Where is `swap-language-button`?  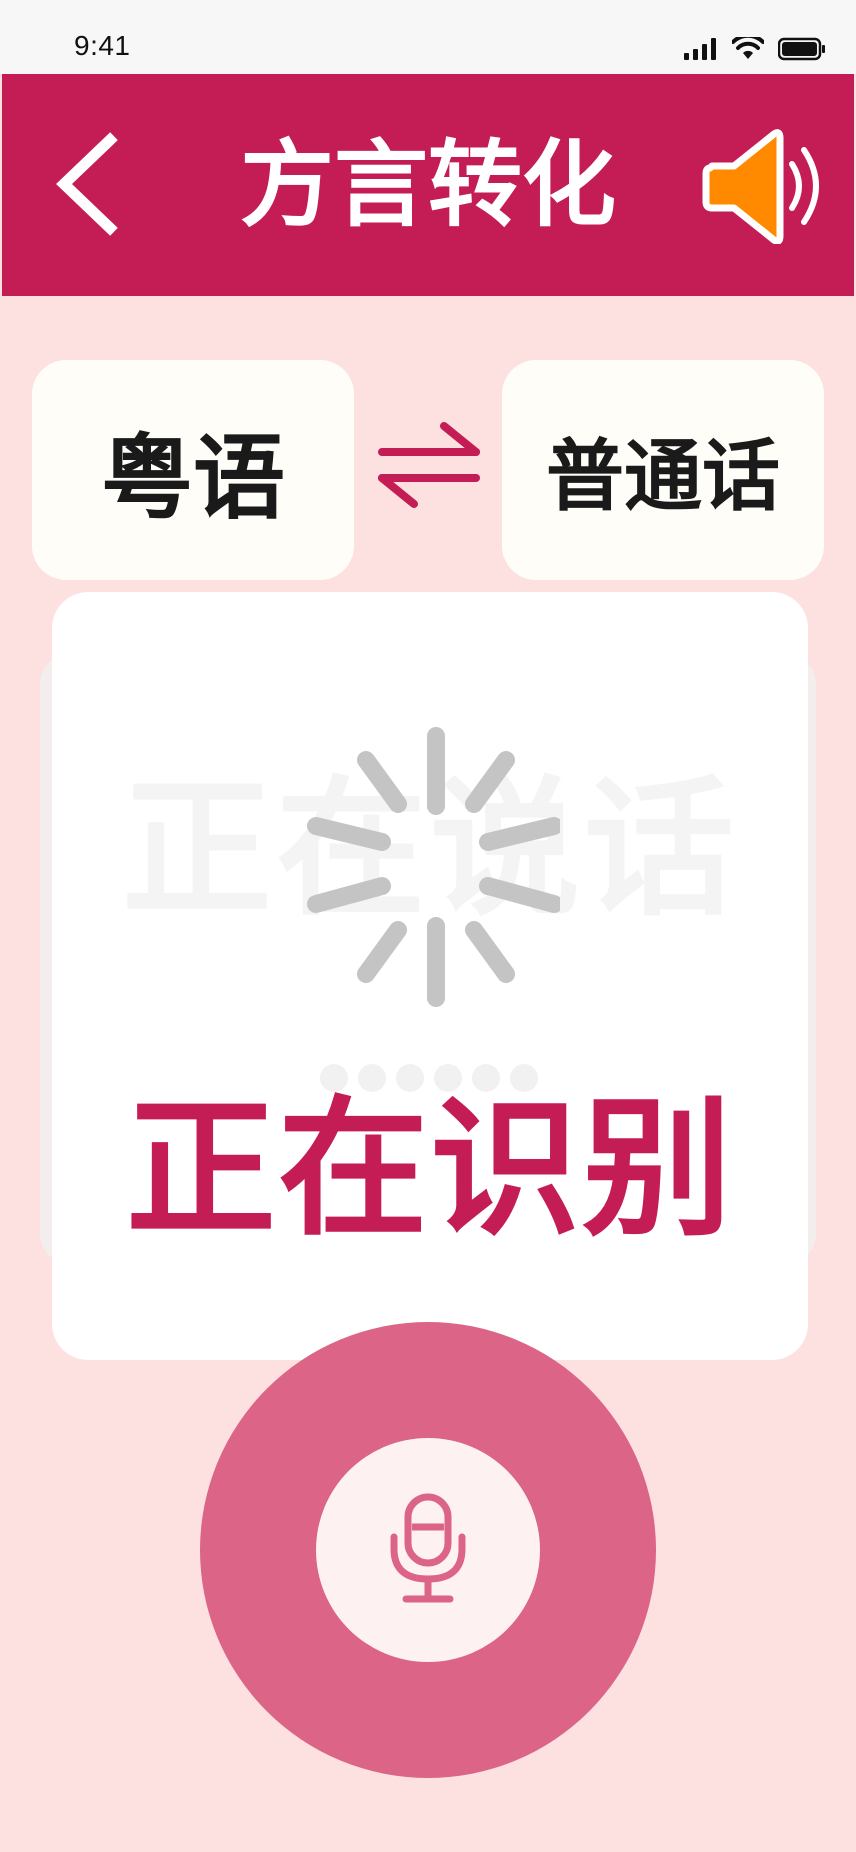 swap-language-button is located at coordinates (429, 464).